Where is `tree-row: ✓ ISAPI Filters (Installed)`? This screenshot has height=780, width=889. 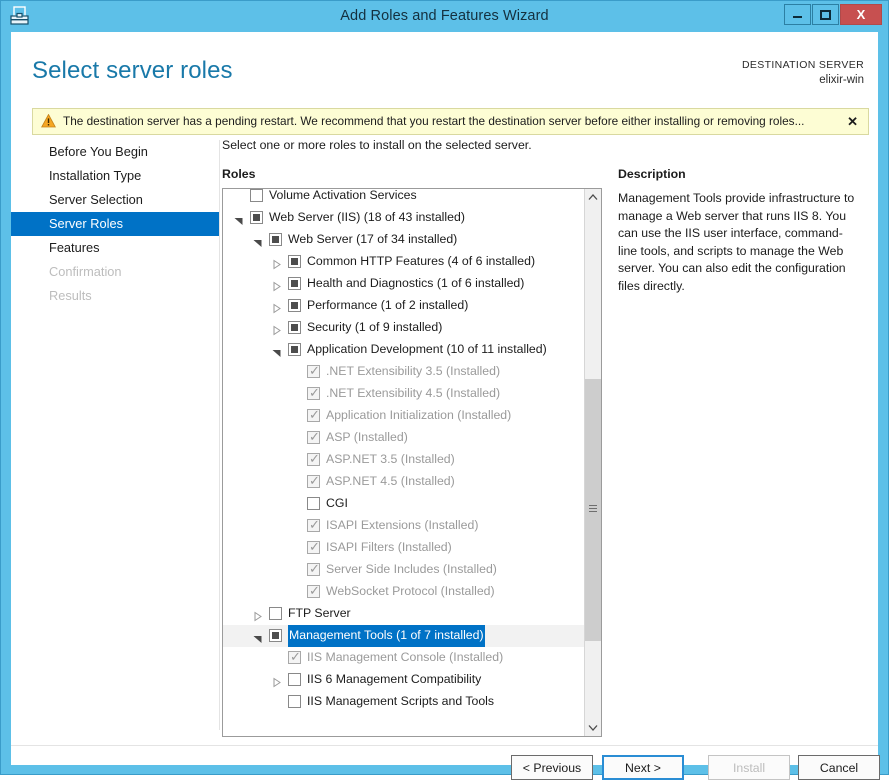
tree-row: ✓ ISAPI Filters (Installed) is located at coordinates (404, 548).